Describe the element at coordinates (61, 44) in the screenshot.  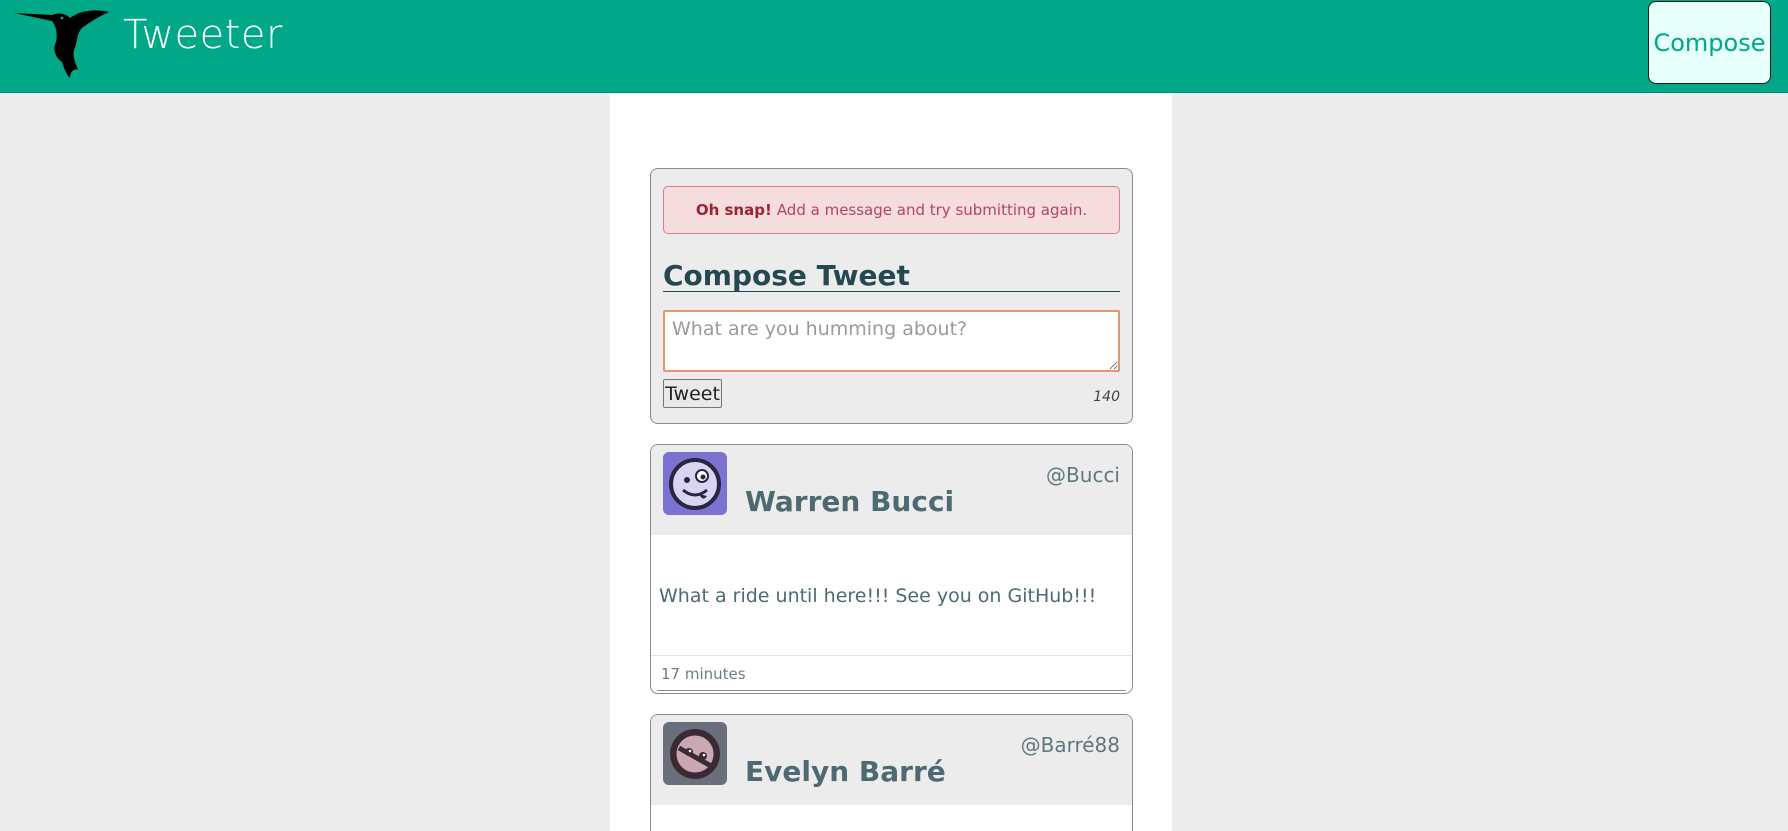
I see `hummingbird-icon` at that location.